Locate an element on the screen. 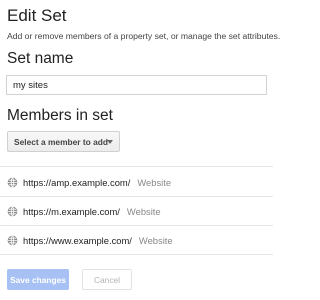 The height and width of the screenshot is (300, 320). member-item: https://m.example.com/ Website is located at coordinates (84, 211).